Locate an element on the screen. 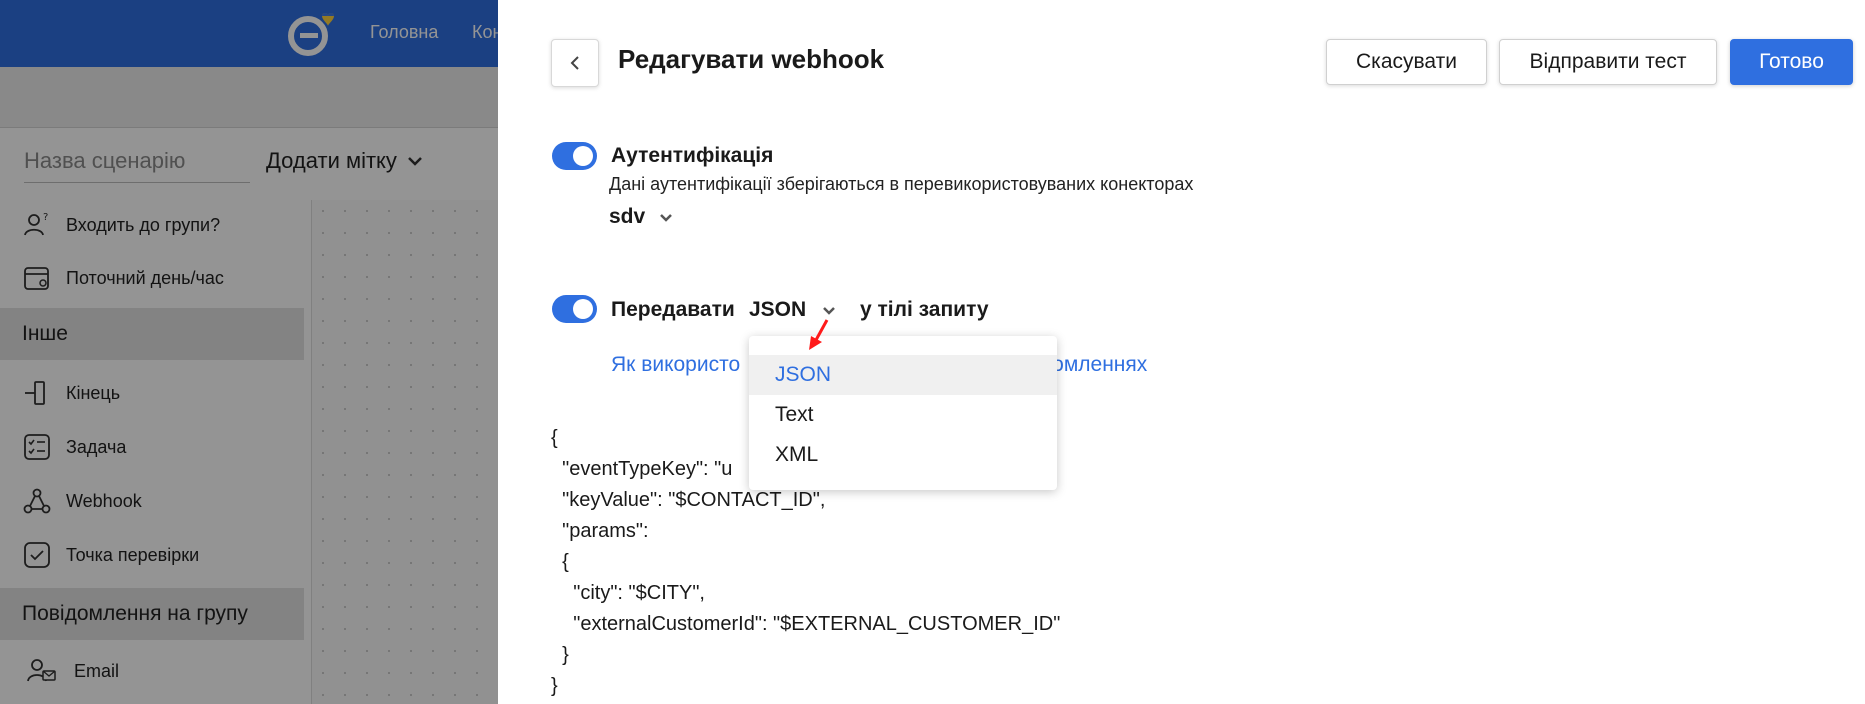 Image resolution: width=1865 pixels, height=704 pixels. code-line: "params": is located at coordinates (600, 531).